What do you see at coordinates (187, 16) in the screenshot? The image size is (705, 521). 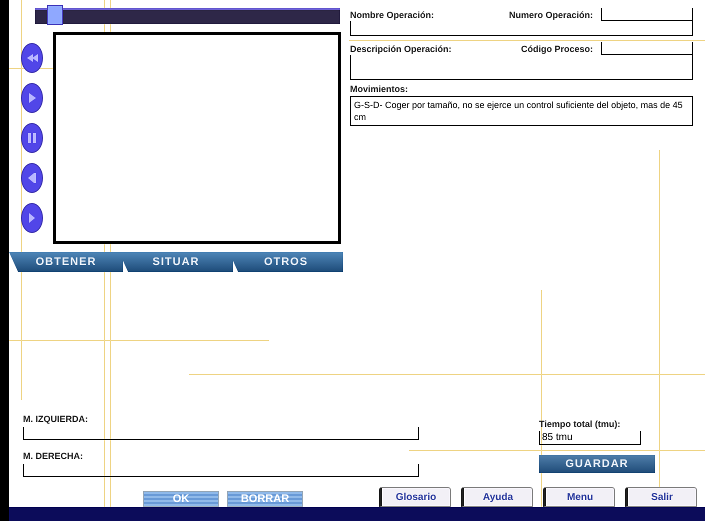 I see `timeline-slider` at bounding box center [187, 16].